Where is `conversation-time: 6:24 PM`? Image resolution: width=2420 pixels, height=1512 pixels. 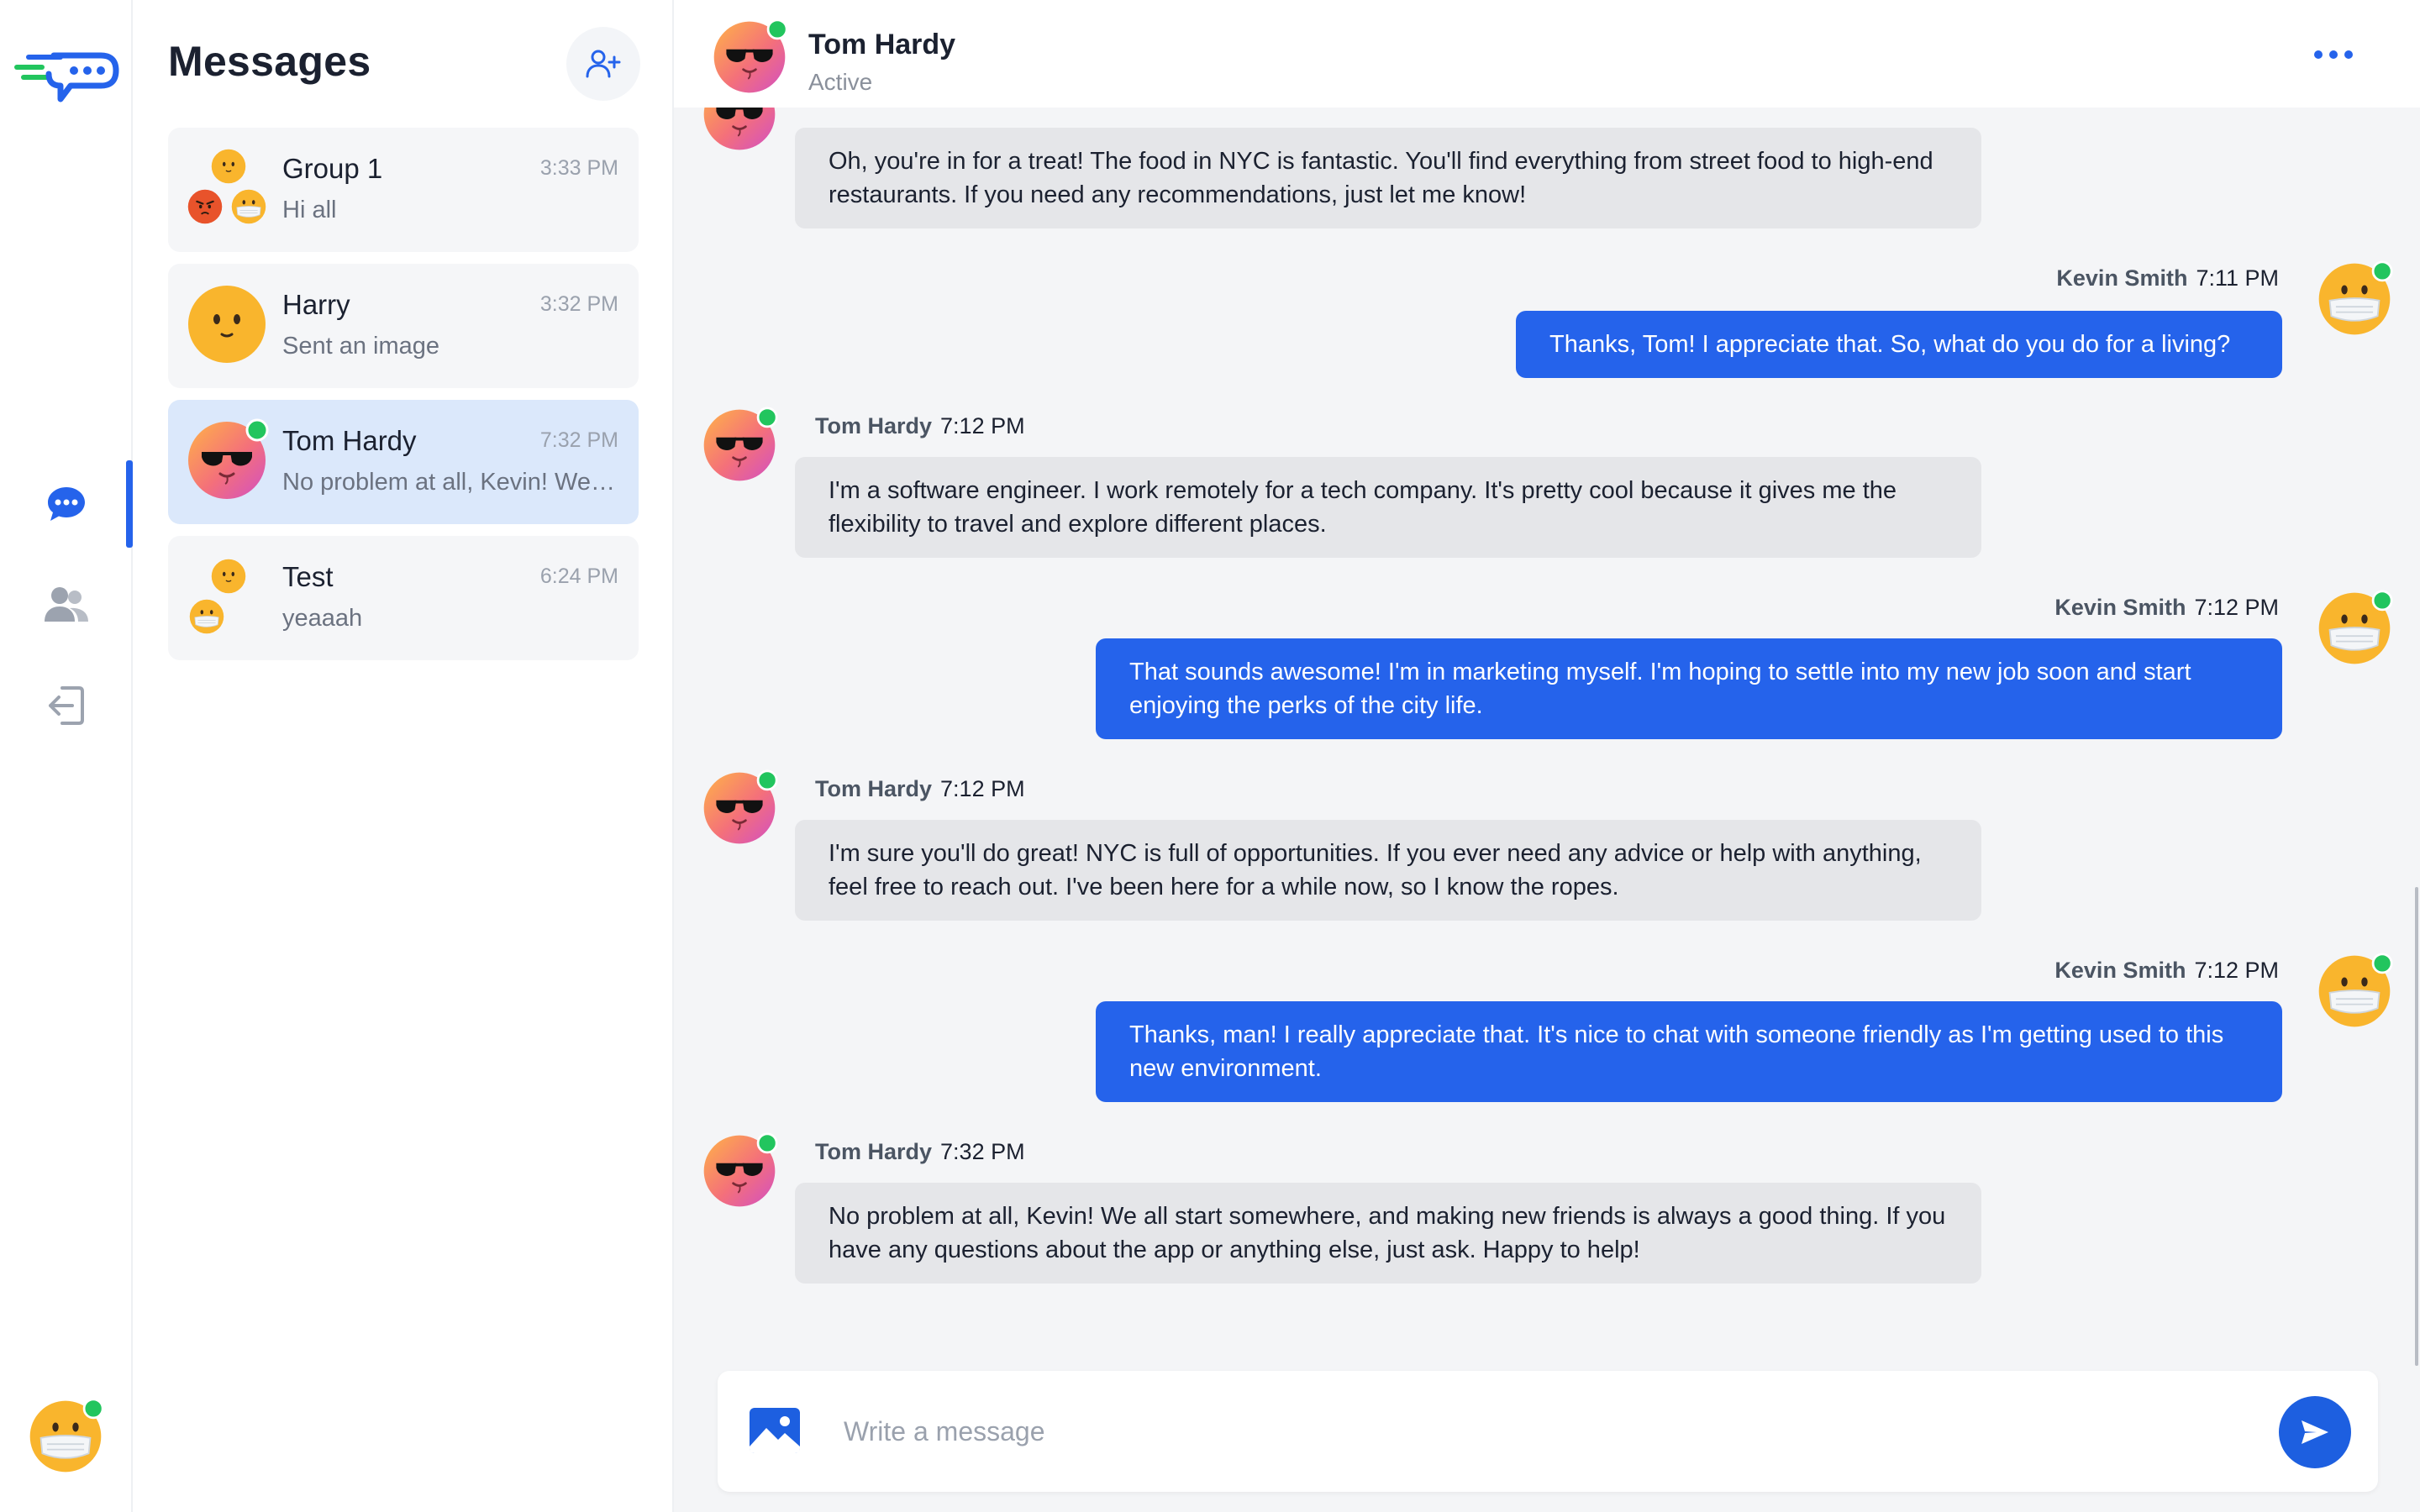 conversation-time: 6:24 PM is located at coordinates (578, 576).